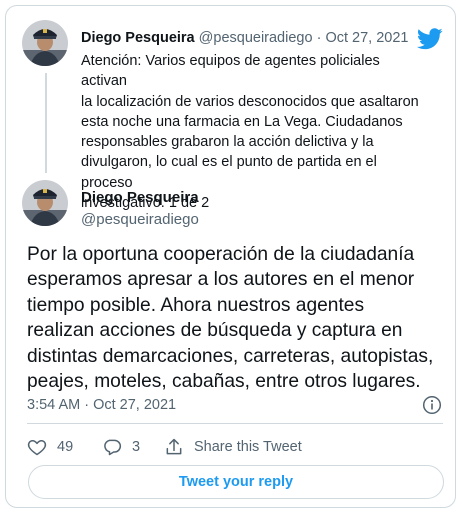  What do you see at coordinates (236, 482) in the screenshot?
I see `tweet-your-reply-button: Tweet your reply` at bounding box center [236, 482].